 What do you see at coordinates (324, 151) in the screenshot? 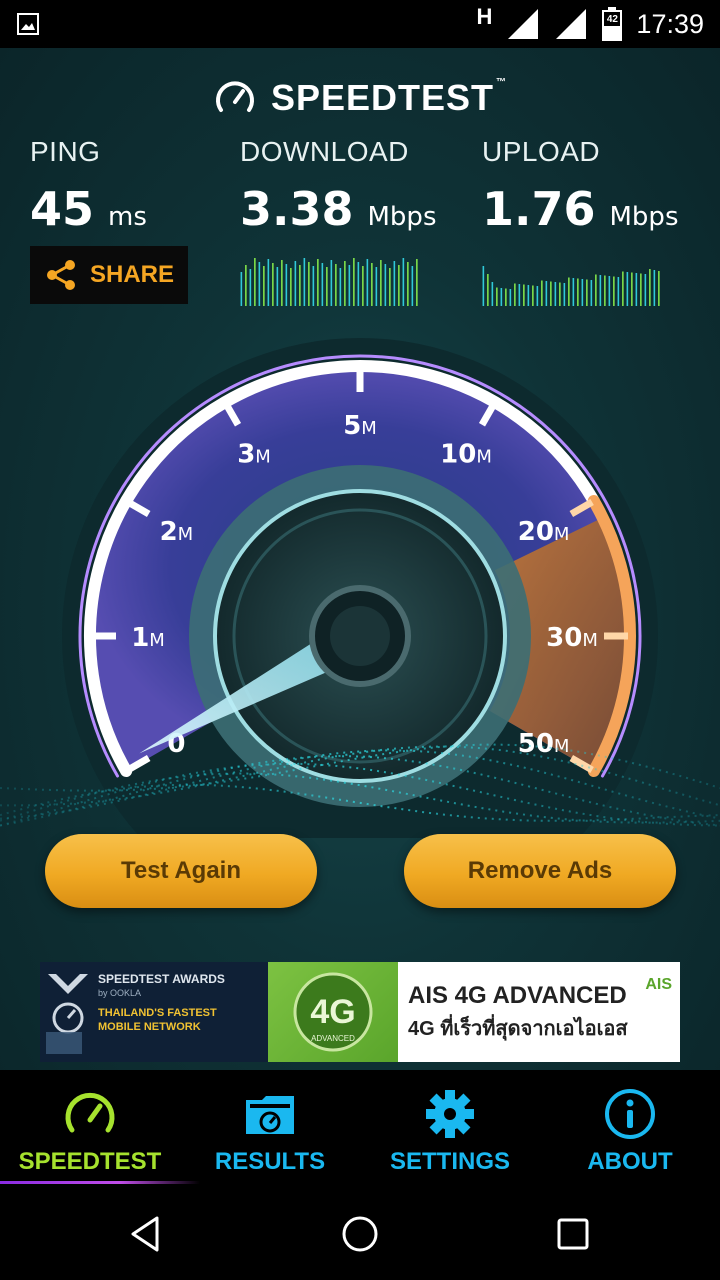
I see `download-label: DOWNLOAD` at bounding box center [324, 151].